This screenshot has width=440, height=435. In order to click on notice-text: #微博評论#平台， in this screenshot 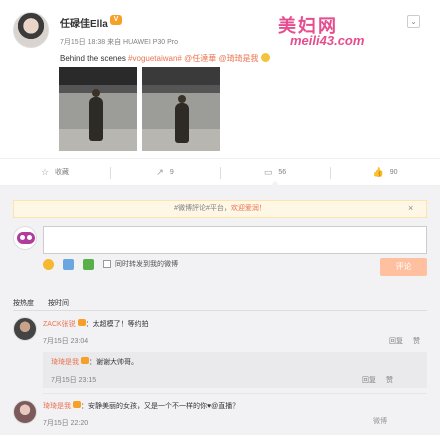, I will do `click(202, 208)`.